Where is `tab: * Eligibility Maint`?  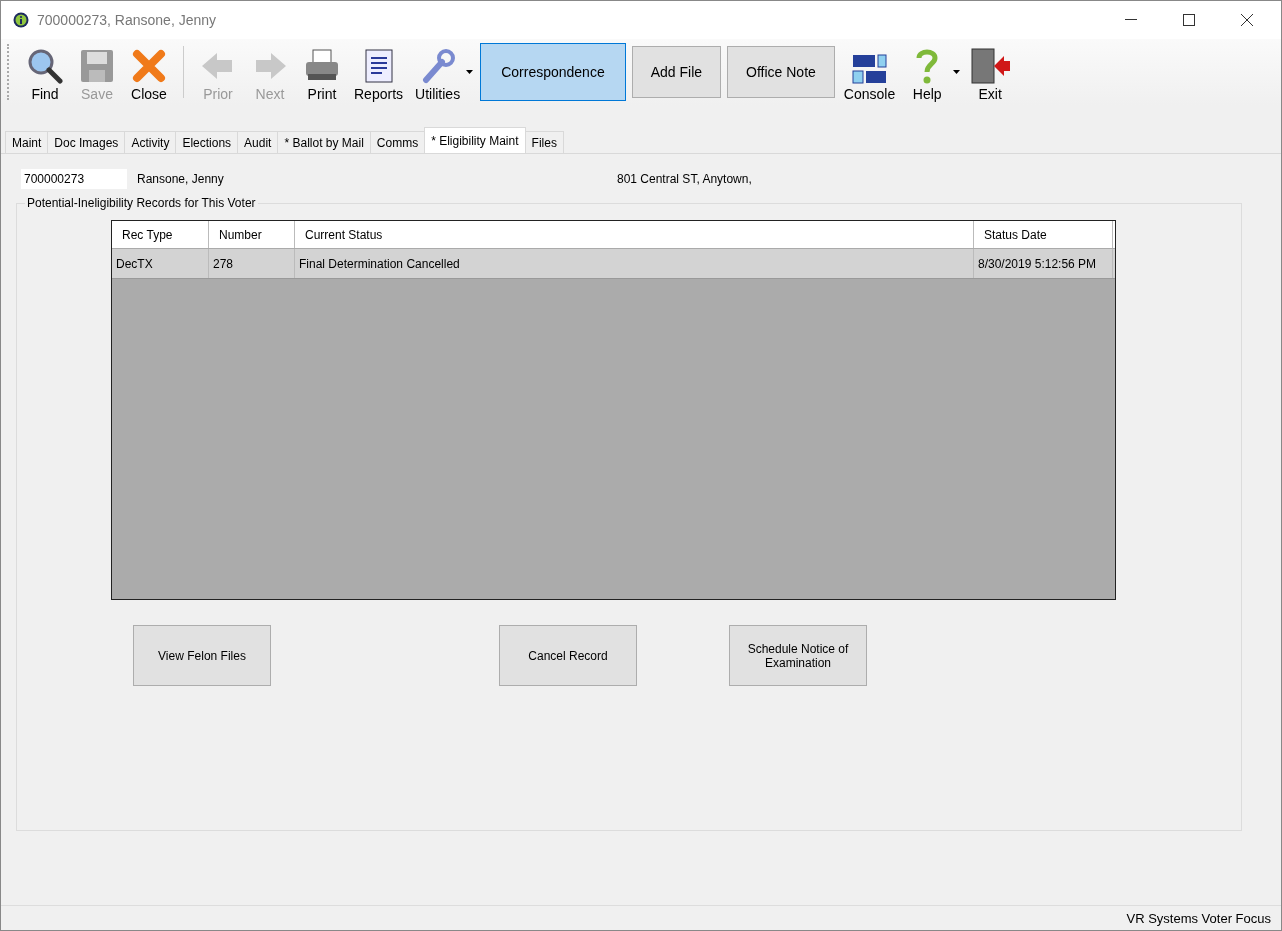 tab: * Eligibility Maint is located at coordinates (475, 140).